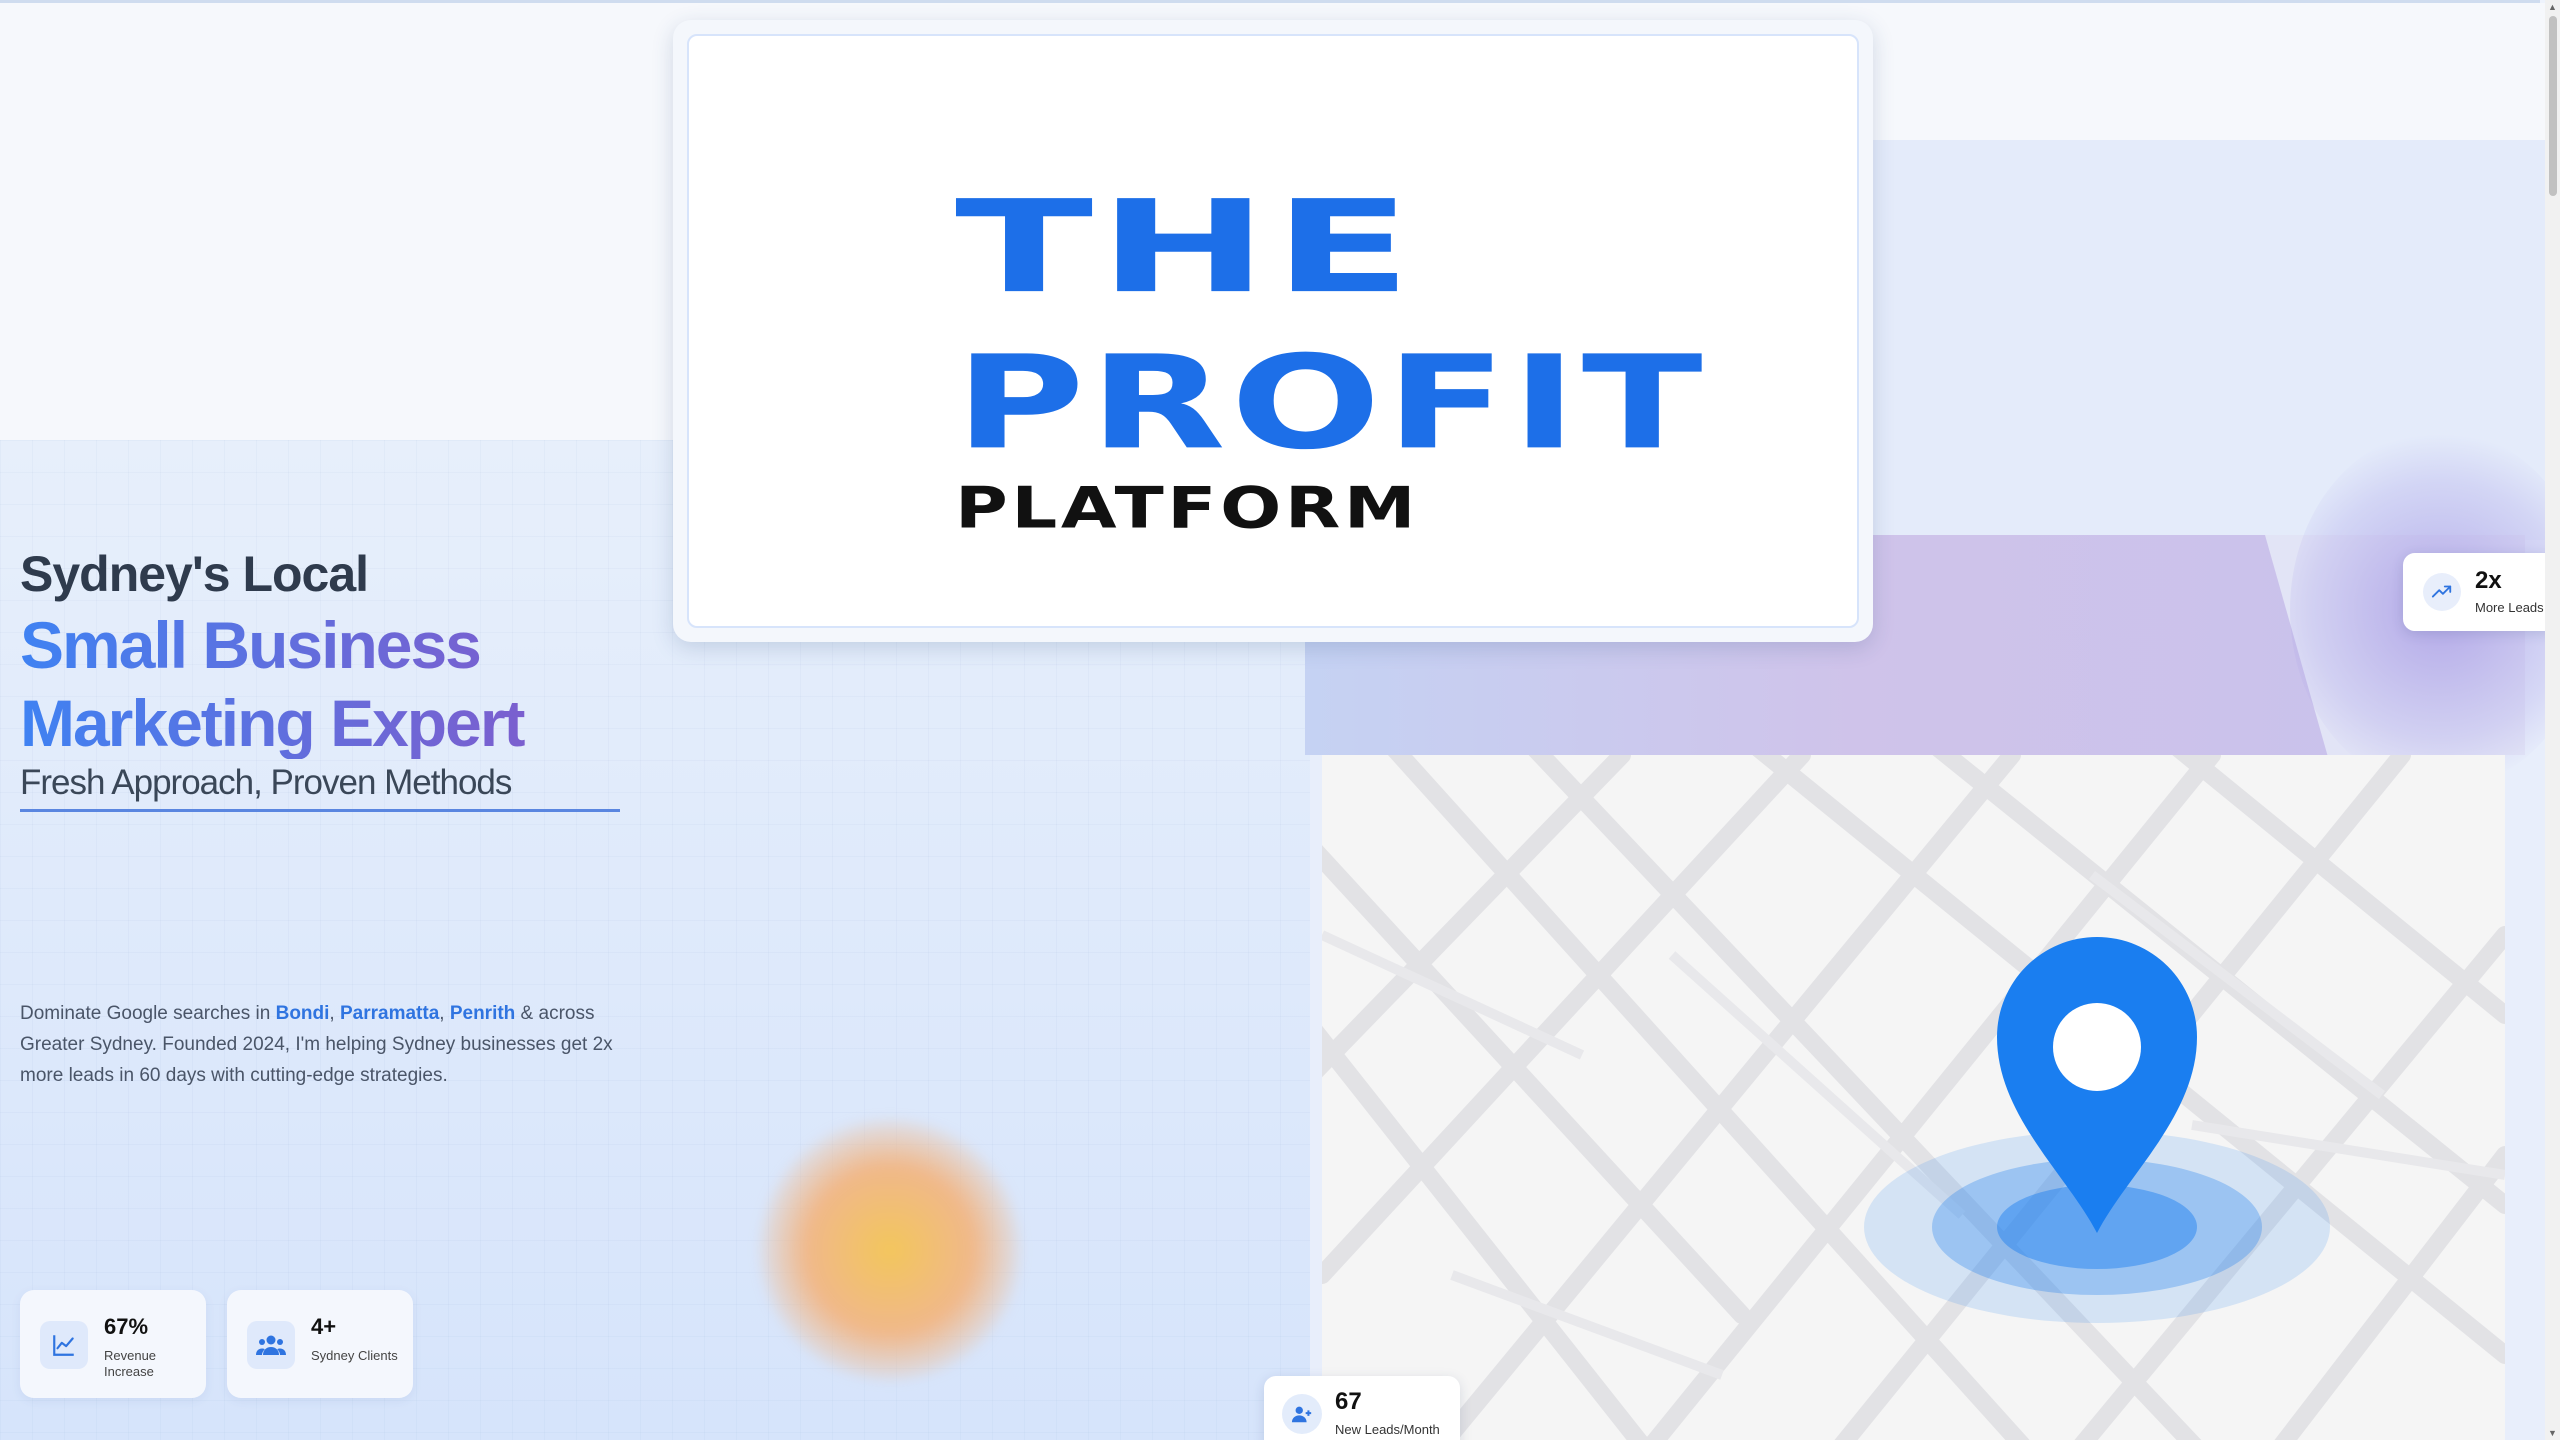 The height and width of the screenshot is (1440, 2560). Describe the element at coordinates (1348, 1401) in the screenshot. I see `leads-value: 67` at that location.